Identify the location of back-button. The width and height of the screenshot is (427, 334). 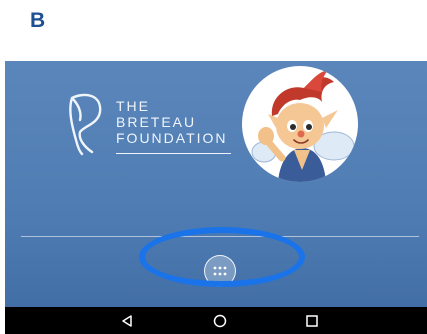
(127, 321).